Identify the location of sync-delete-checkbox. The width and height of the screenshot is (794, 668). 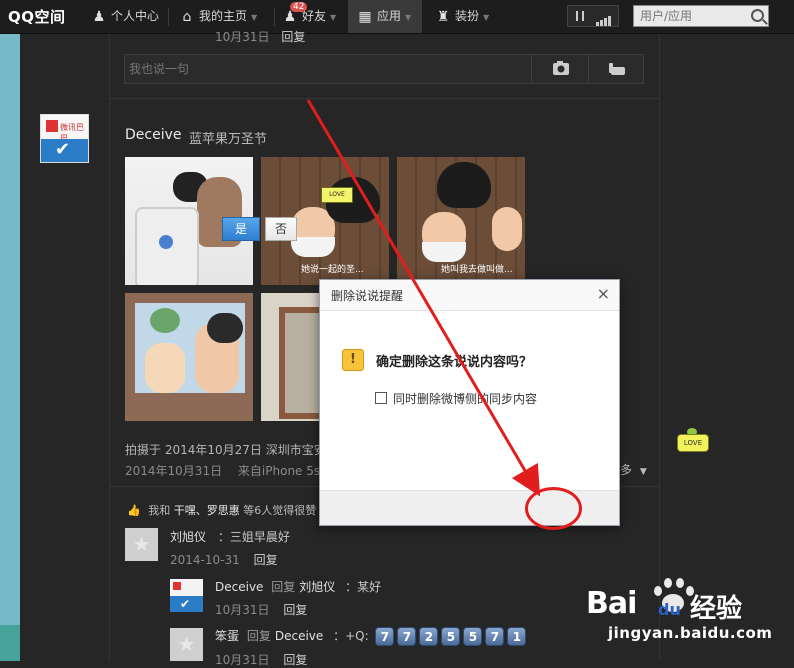
(381, 398).